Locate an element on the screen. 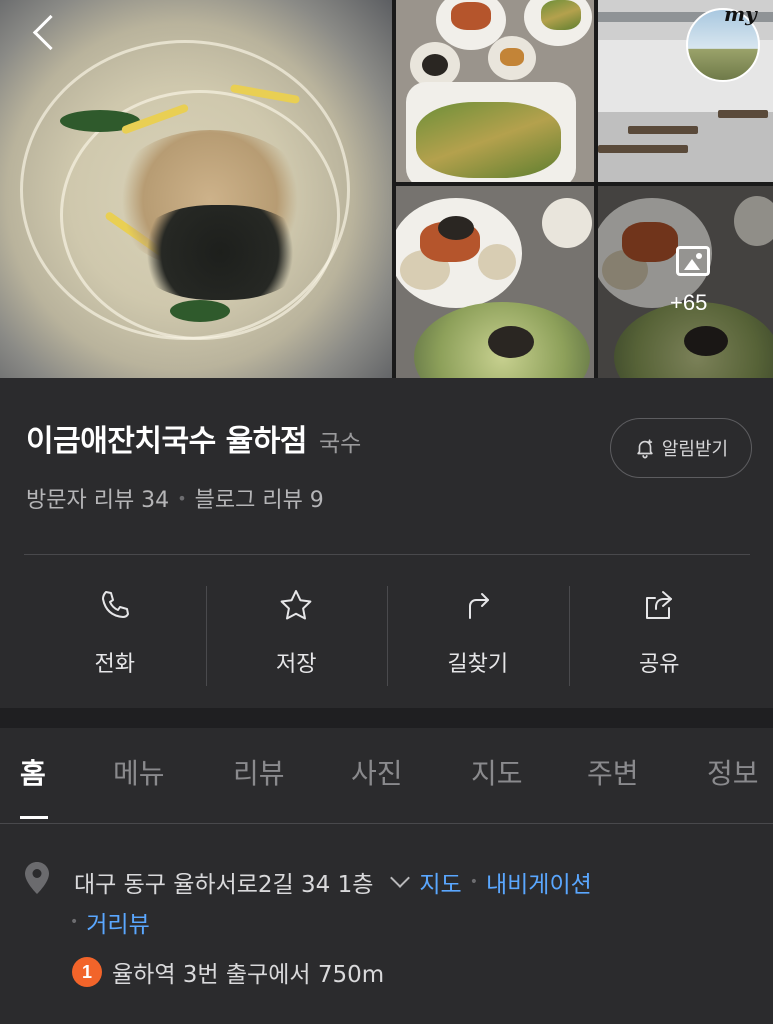  place-name: 이금애잔치국수 율하점 is located at coordinates (166, 441).